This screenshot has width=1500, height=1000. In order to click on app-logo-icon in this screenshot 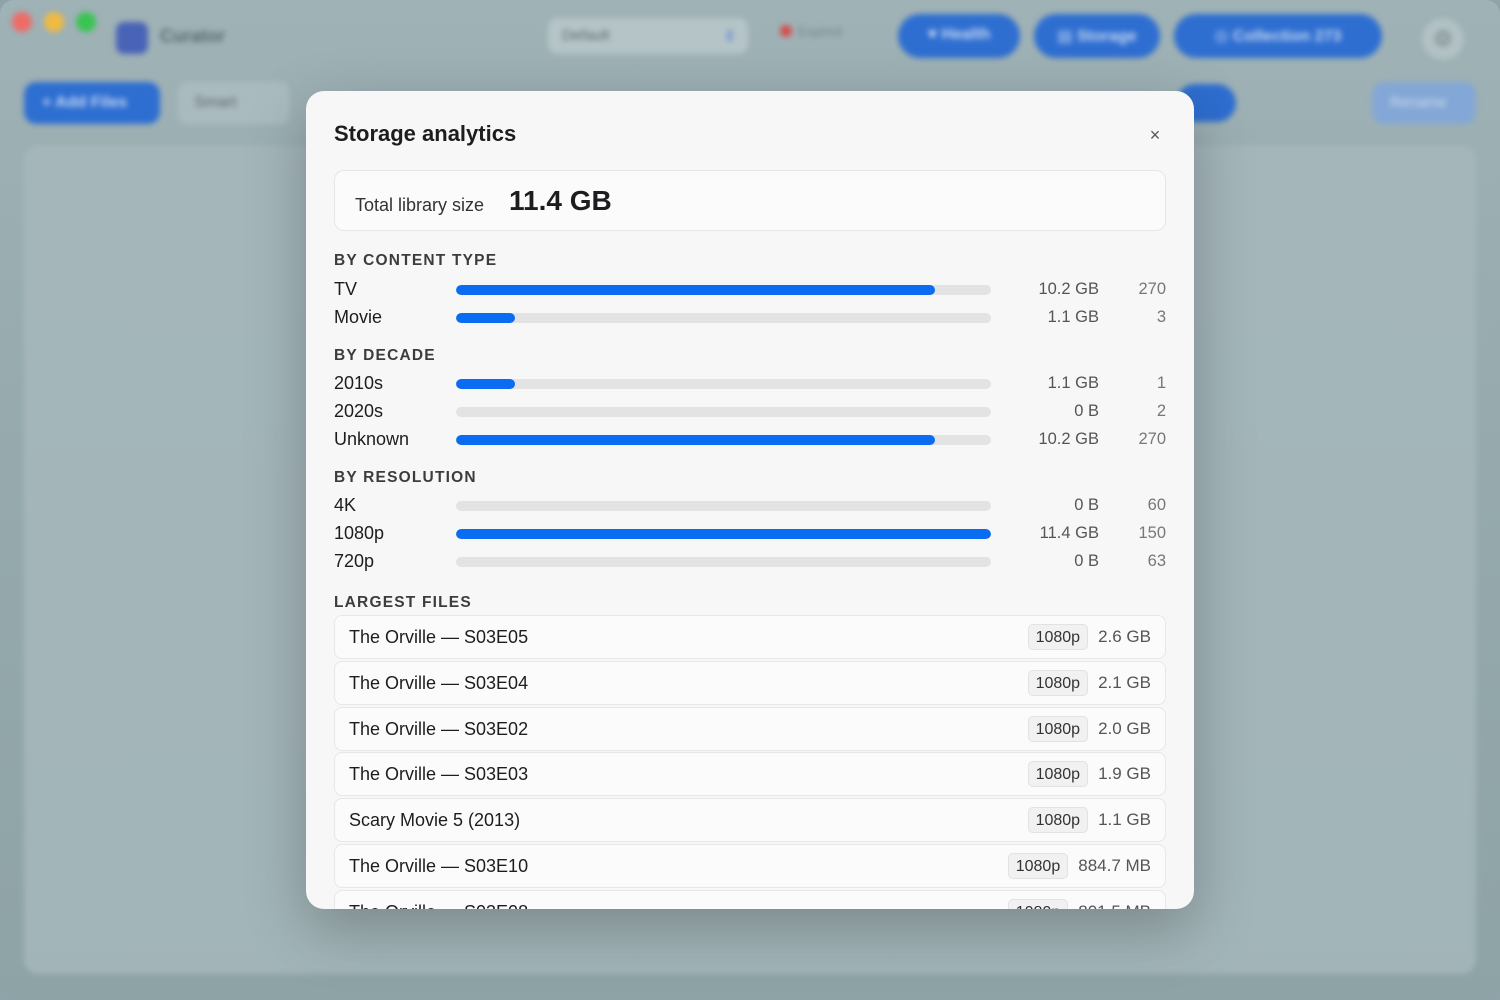, I will do `click(132, 38)`.